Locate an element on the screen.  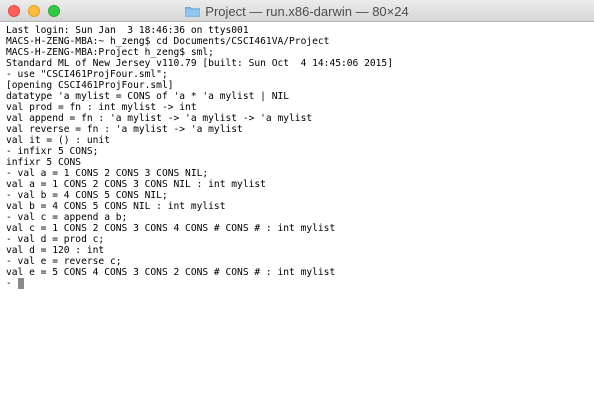
window-title-container: Project — run.x86-darwin — 80×24 is located at coordinates (297, 11).